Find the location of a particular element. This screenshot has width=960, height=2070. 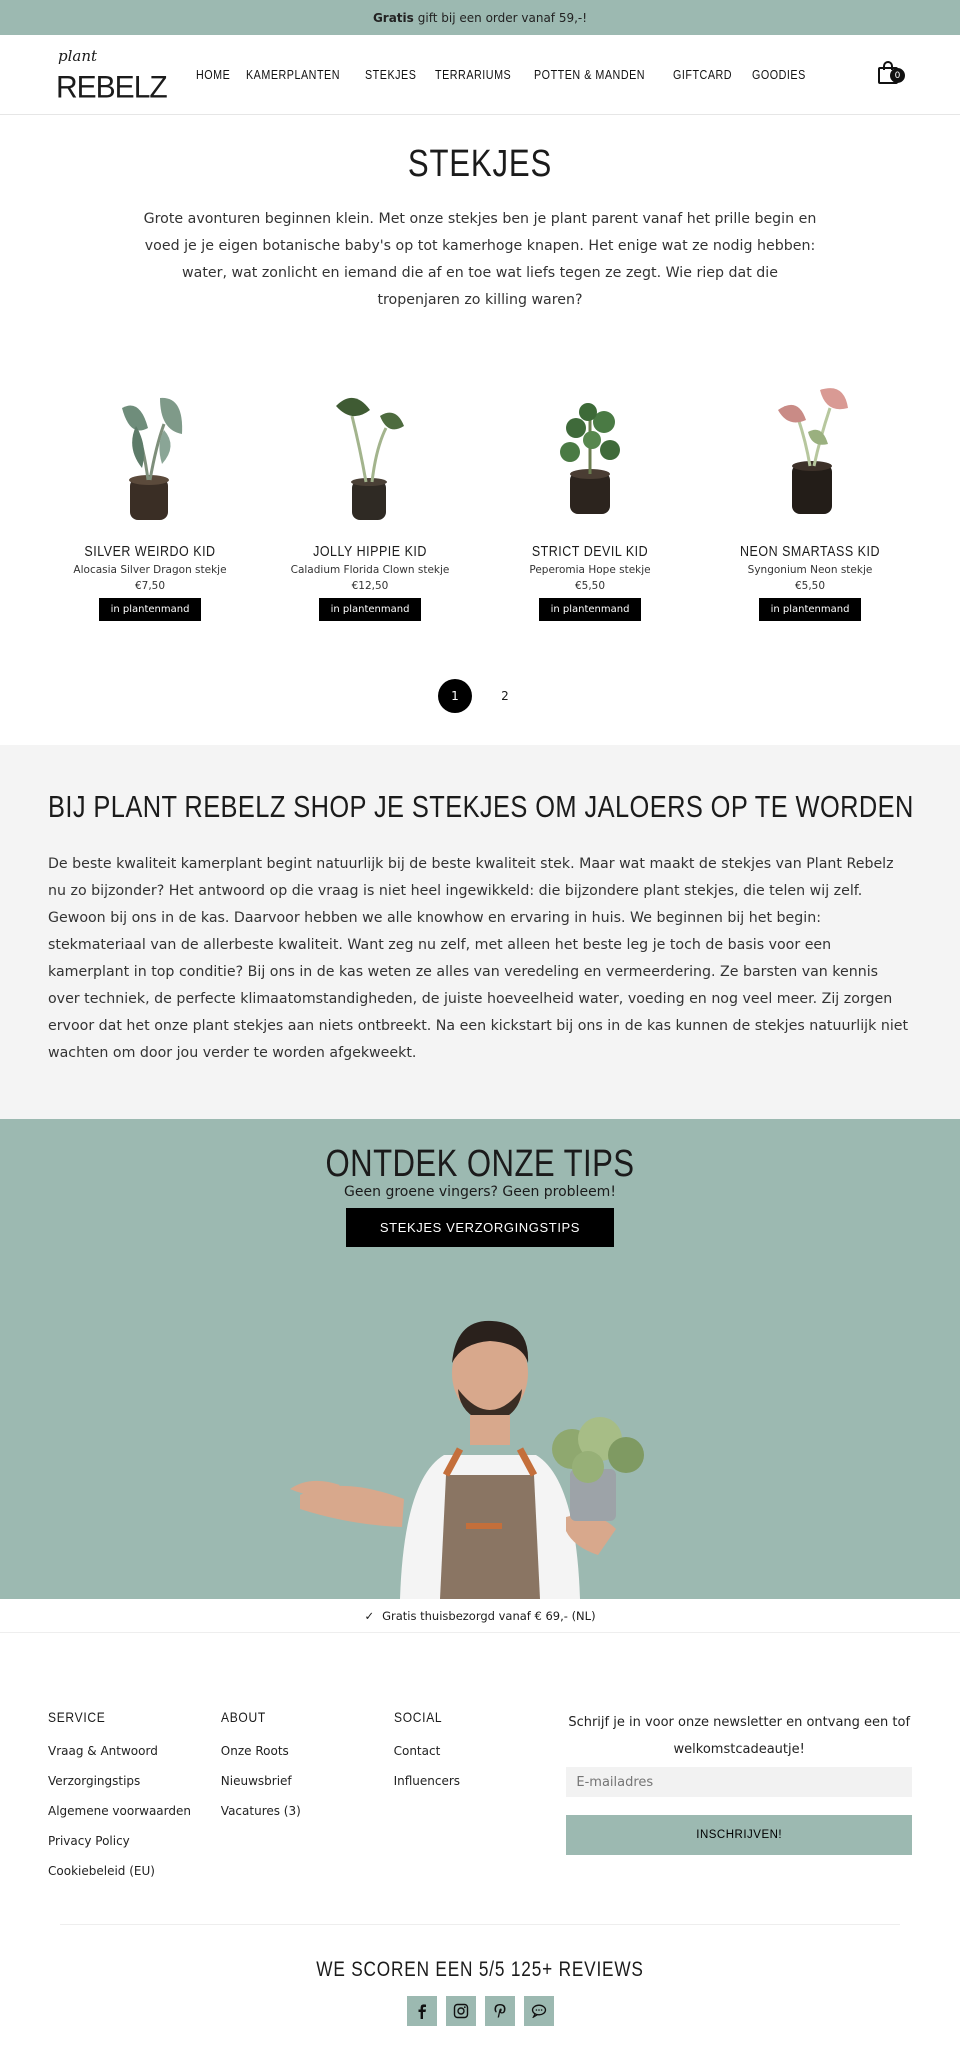

instagram-icon is located at coordinates (460, 2011).